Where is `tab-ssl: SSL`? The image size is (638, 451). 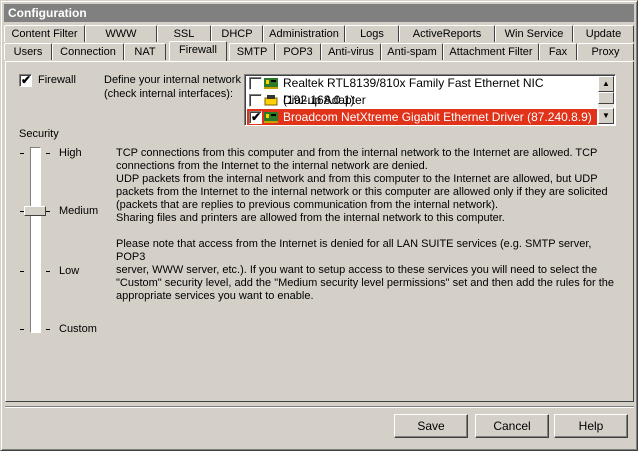 tab-ssl: SSL is located at coordinates (184, 33).